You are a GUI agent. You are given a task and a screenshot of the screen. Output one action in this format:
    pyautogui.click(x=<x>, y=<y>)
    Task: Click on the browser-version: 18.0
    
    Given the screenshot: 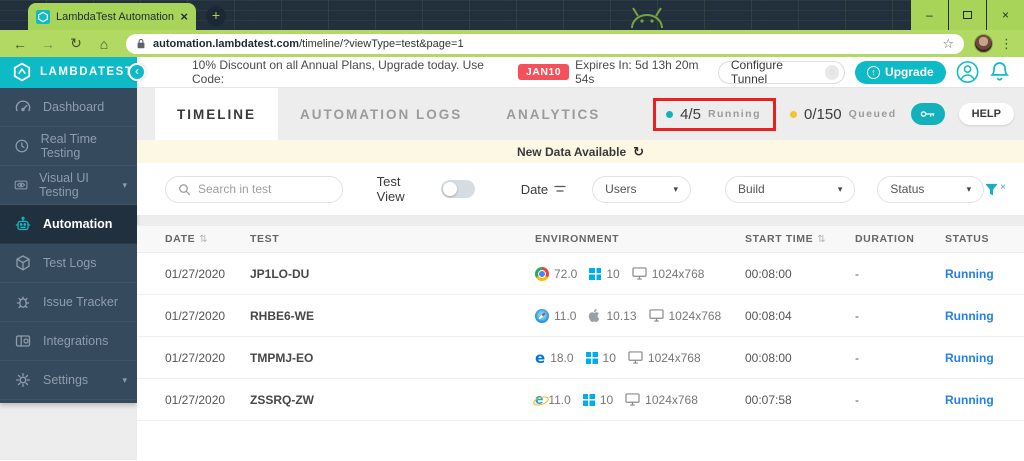 What is the action you would take?
    pyautogui.click(x=562, y=357)
    